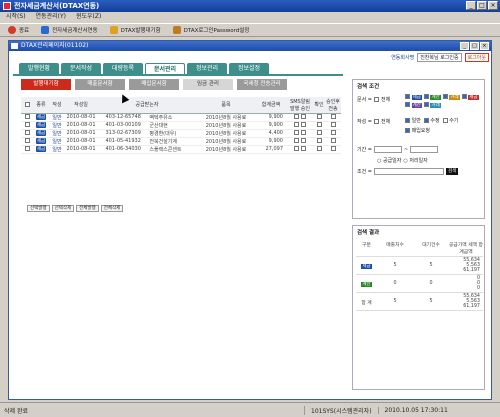 Image resolution: width=500 pixels, height=417 pixels. Describe the element at coordinates (208, 84) in the screenshot. I see `subtab-wage: 임금 관리` at that location.